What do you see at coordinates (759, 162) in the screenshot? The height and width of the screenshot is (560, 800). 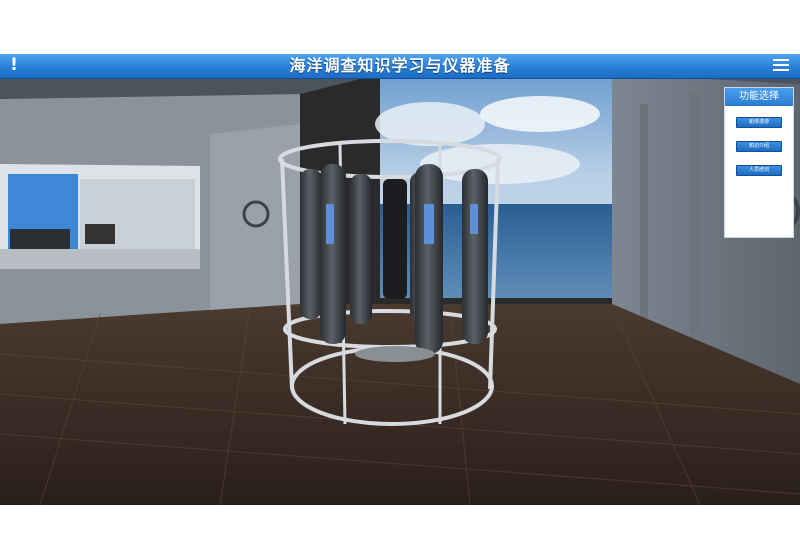 I see `function-panel: 功能选择 船体漫游 知识介绍 人员培训` at bounding box center [759, 162].